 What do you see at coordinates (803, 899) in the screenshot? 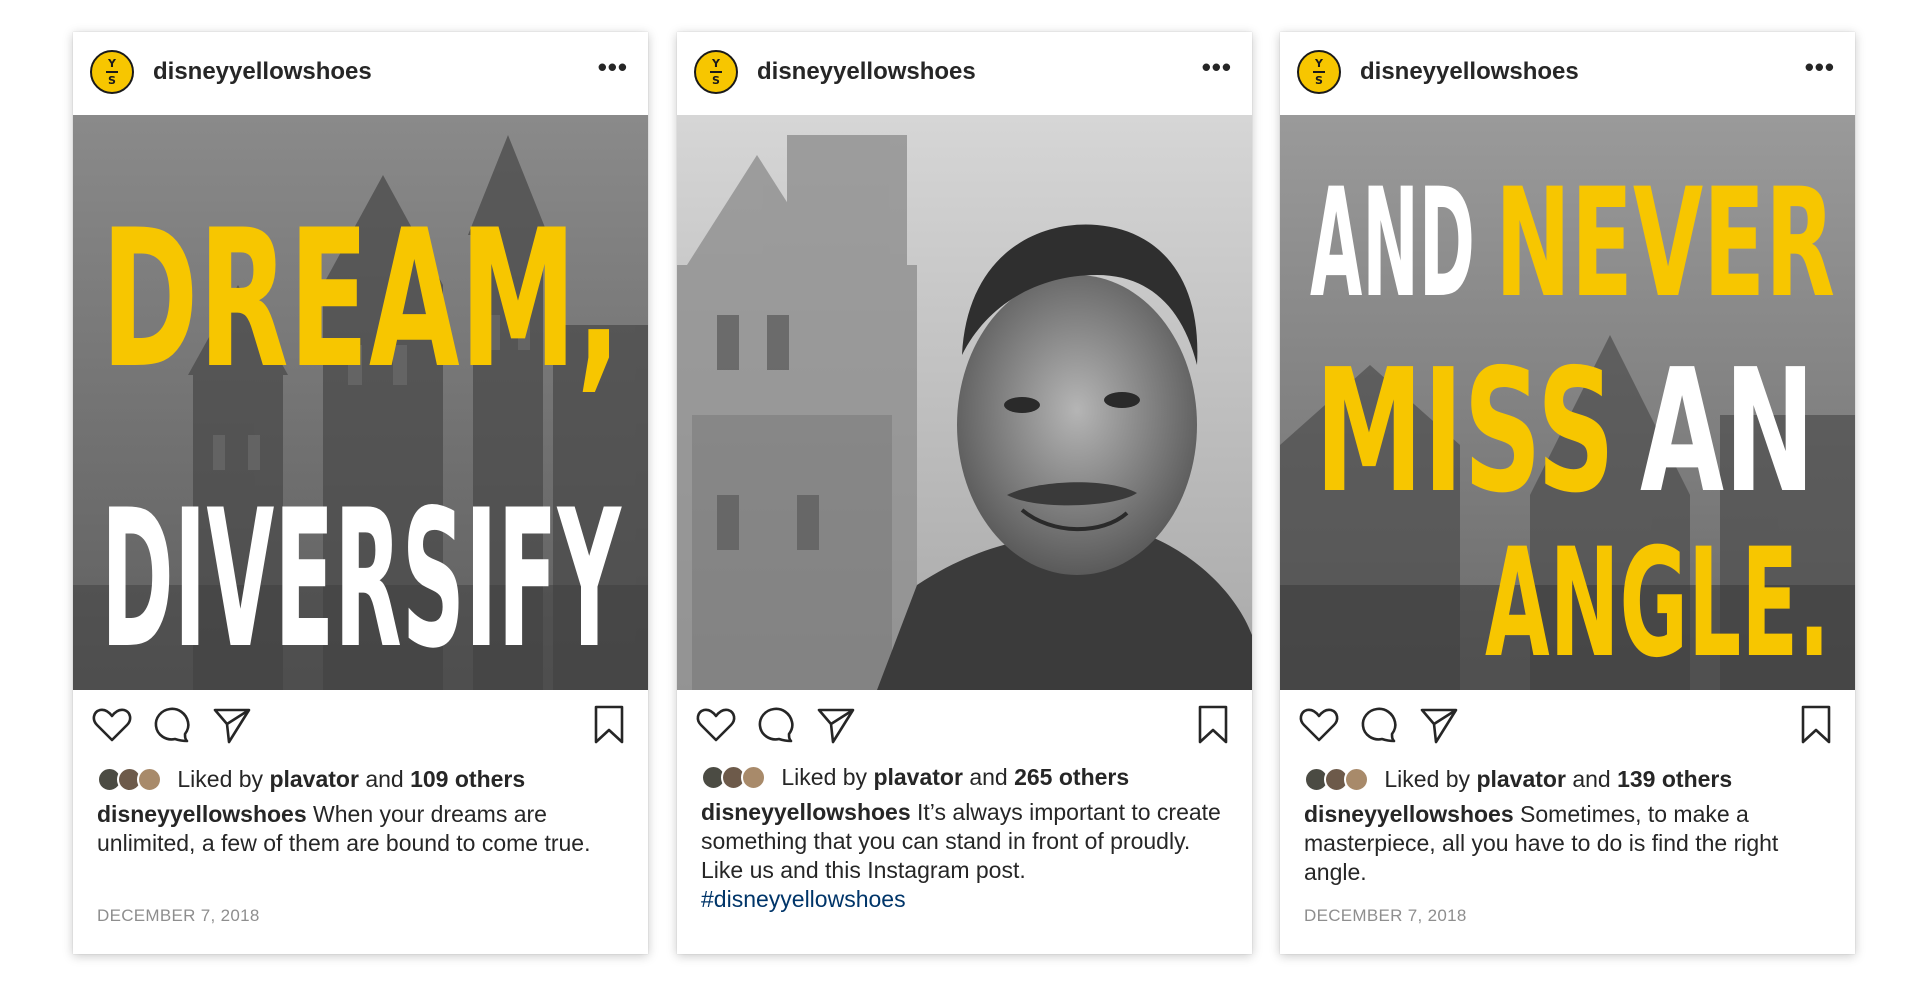
I see `hashtag-link: #disneyyellowshoes` at bounding box center [803, 899].